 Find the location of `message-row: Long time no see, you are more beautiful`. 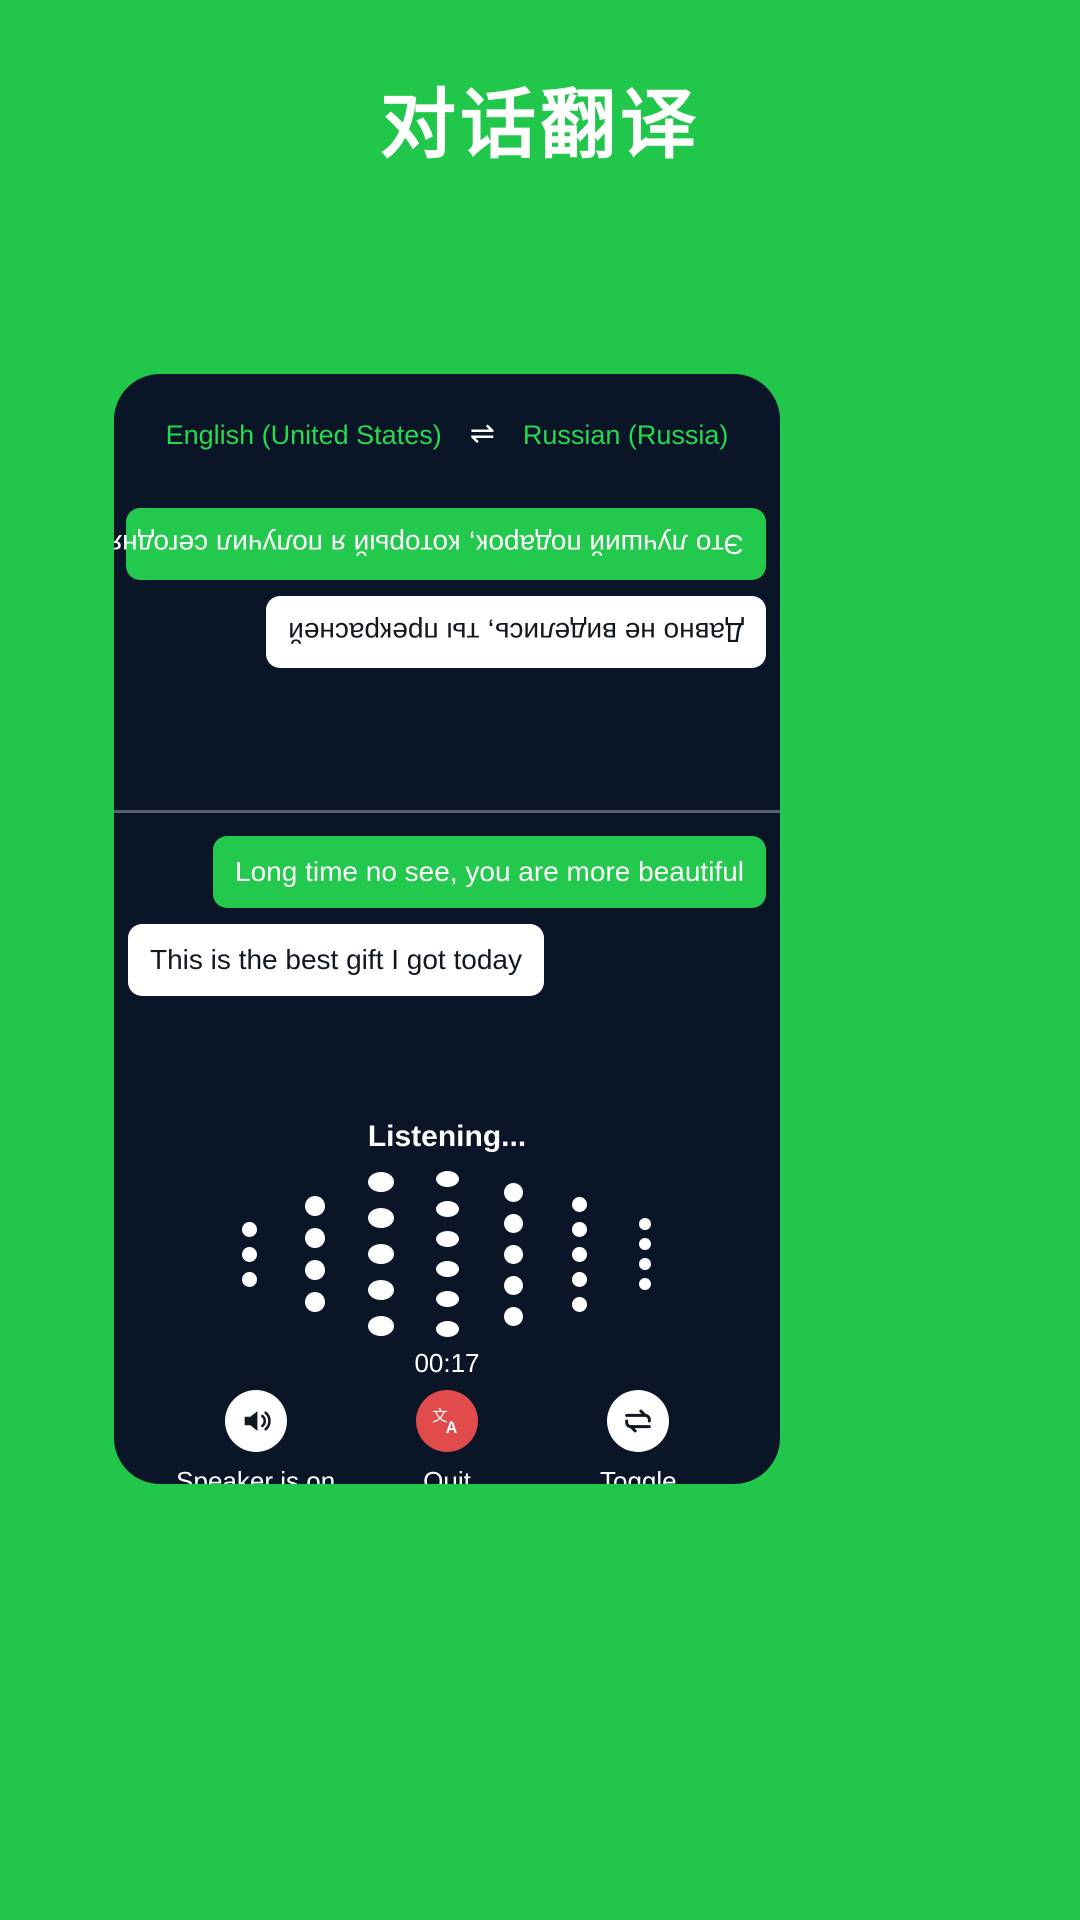

message-row: Long time no see, you are more beautiful is located at coordinates (447, 880).